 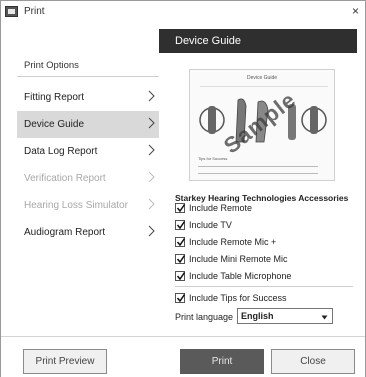 I want to click on checkbox-label: Include Table Microphone, so click(x=240, y=276).